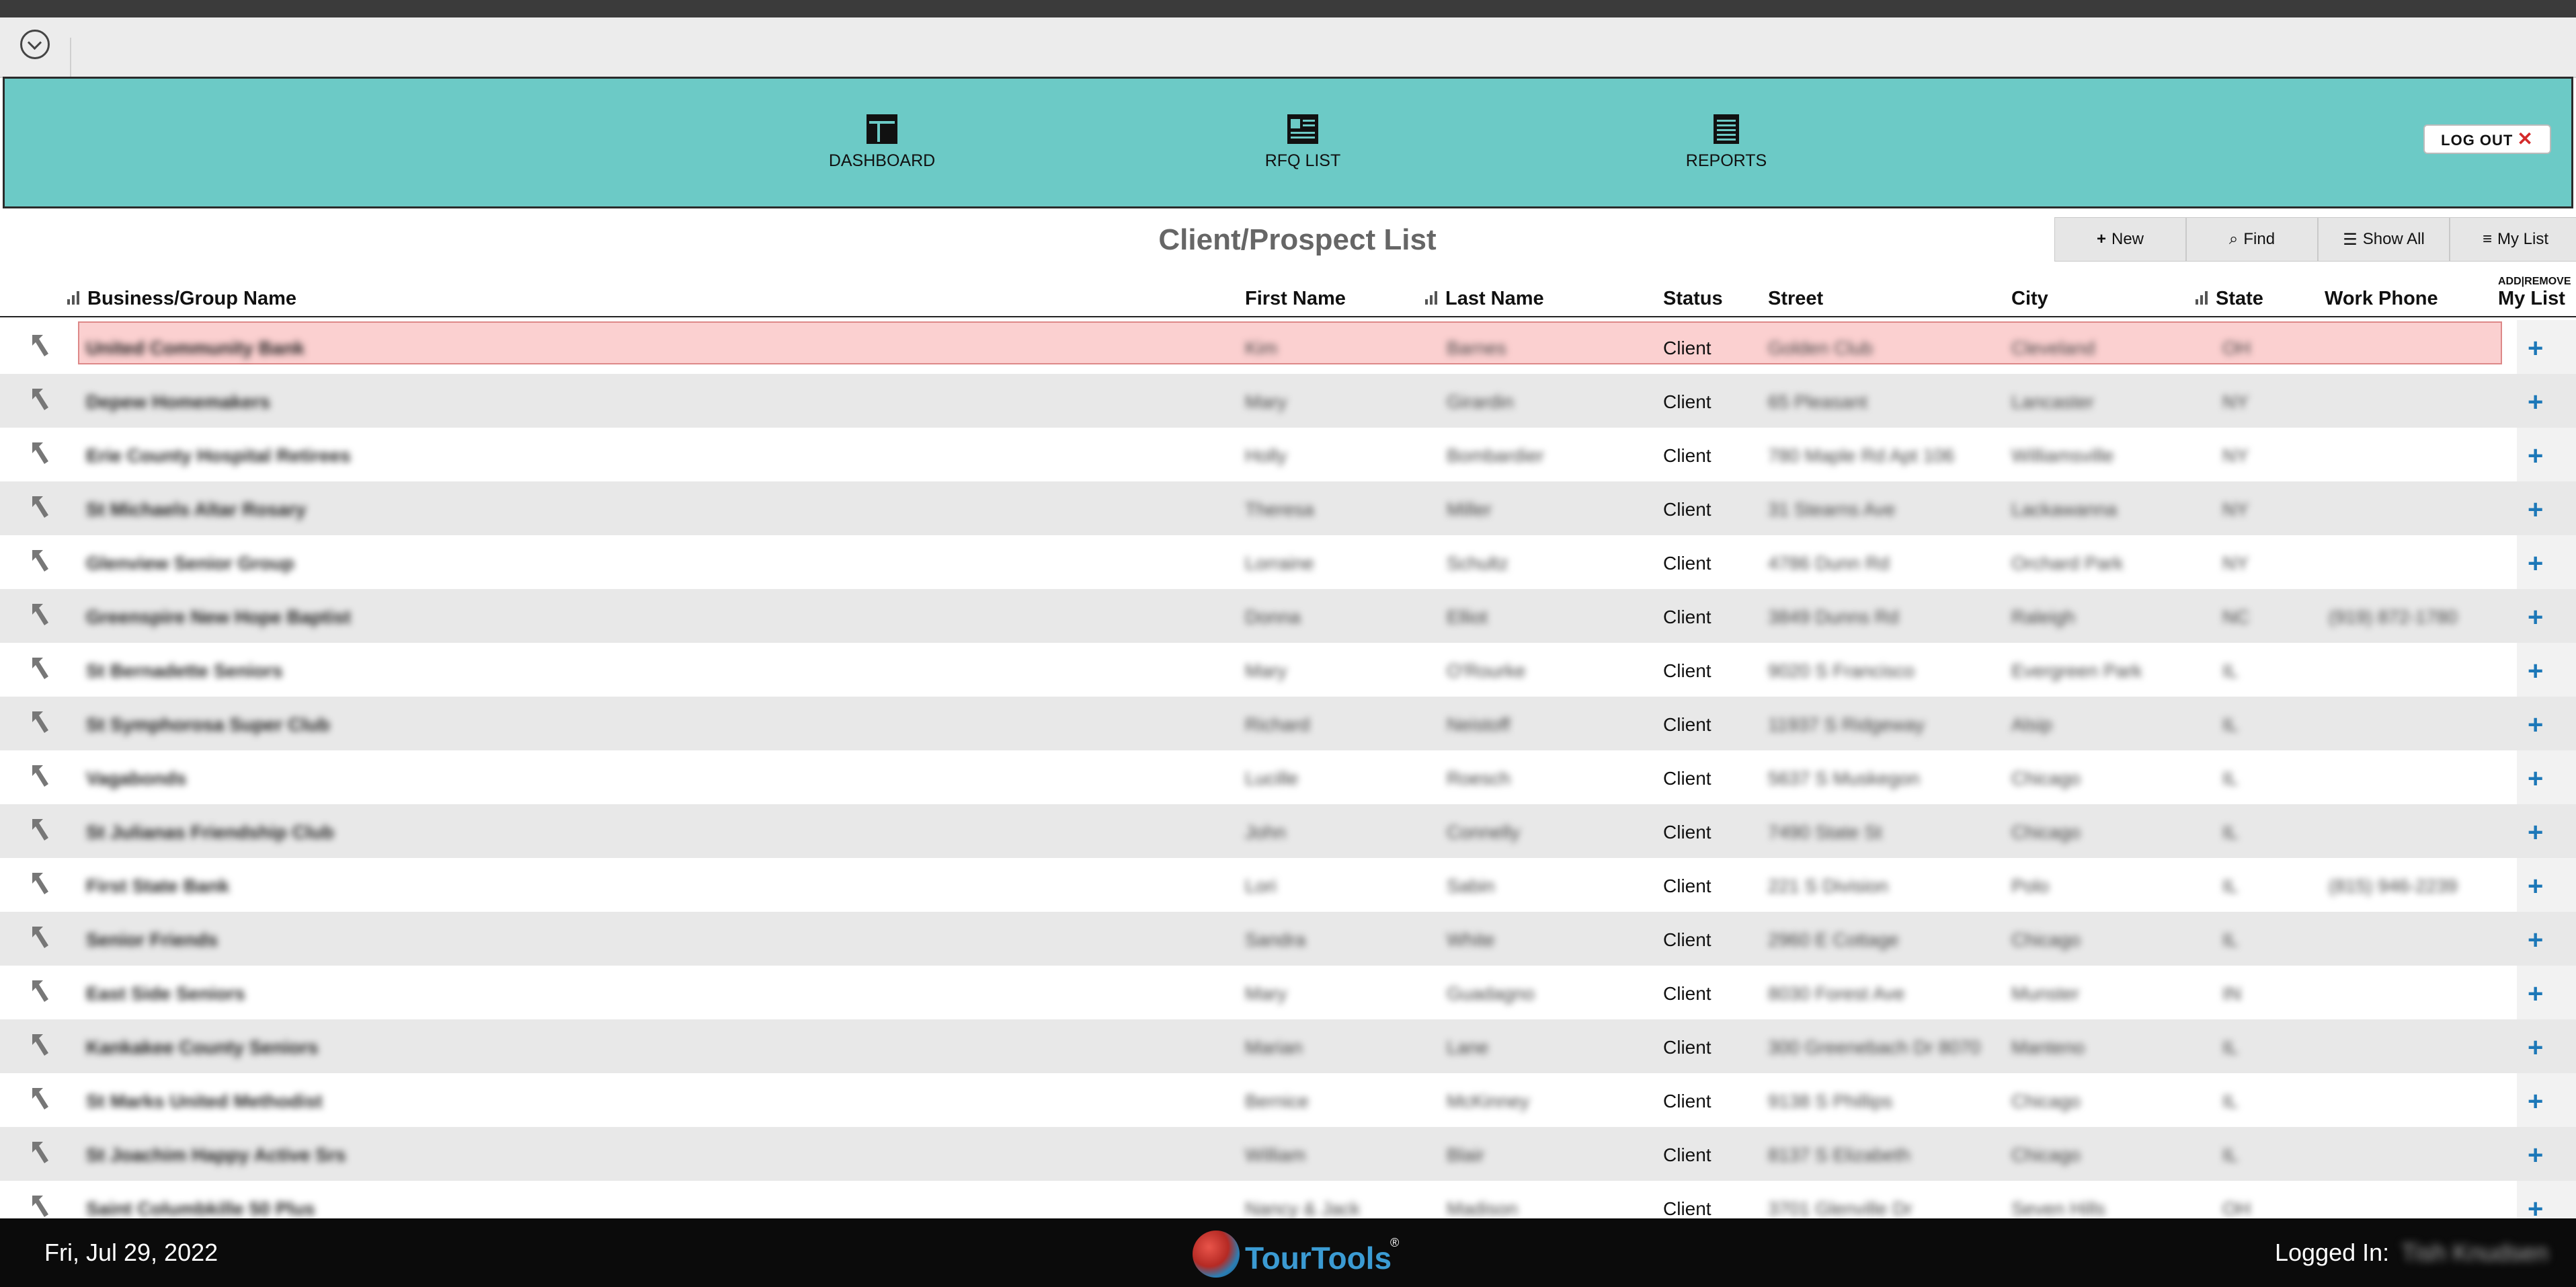 The height and width of the screenshot is (1287, 2576). I want to click on state-cell: NY, so click(2235, 564).